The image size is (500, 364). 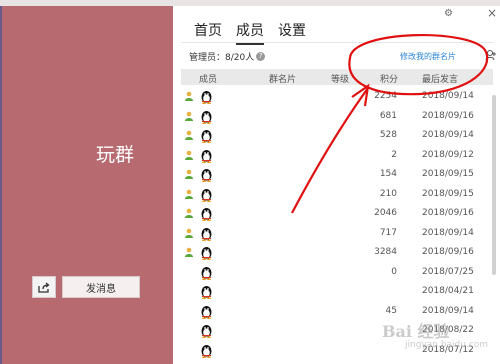 What do you see at coordinates (447, 345) in the screenshot?
I see `watermark-sub: jingyan.baidu.com` at bounding box center [447, 345].